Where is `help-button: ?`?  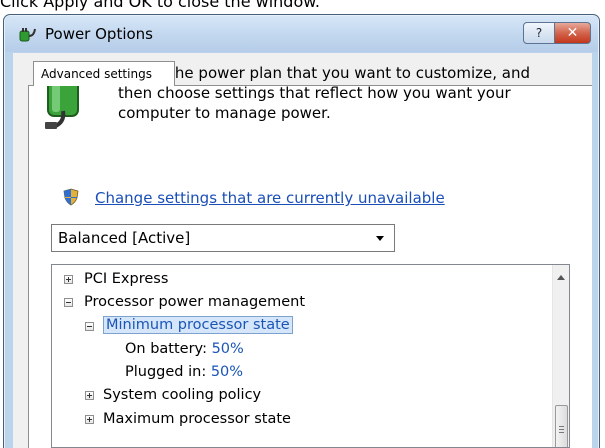
help-button: ? is located at coordinates (539, 33).